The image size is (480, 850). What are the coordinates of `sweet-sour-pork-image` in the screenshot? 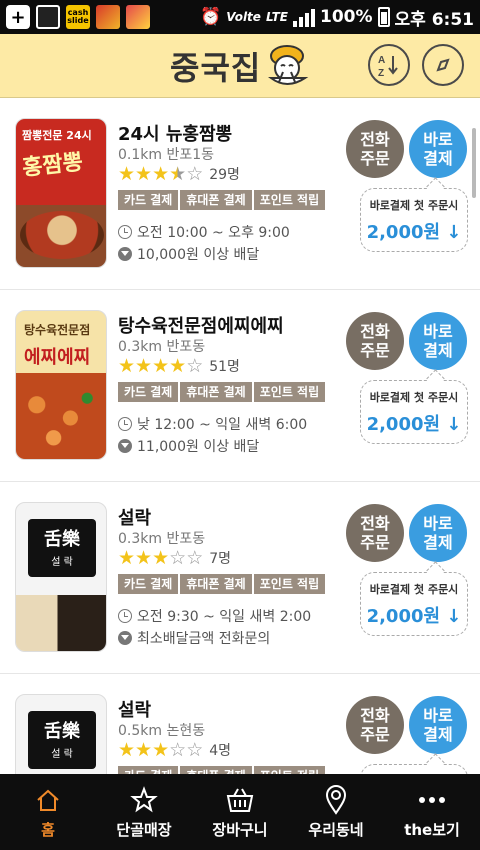 It's located at (62, 418).